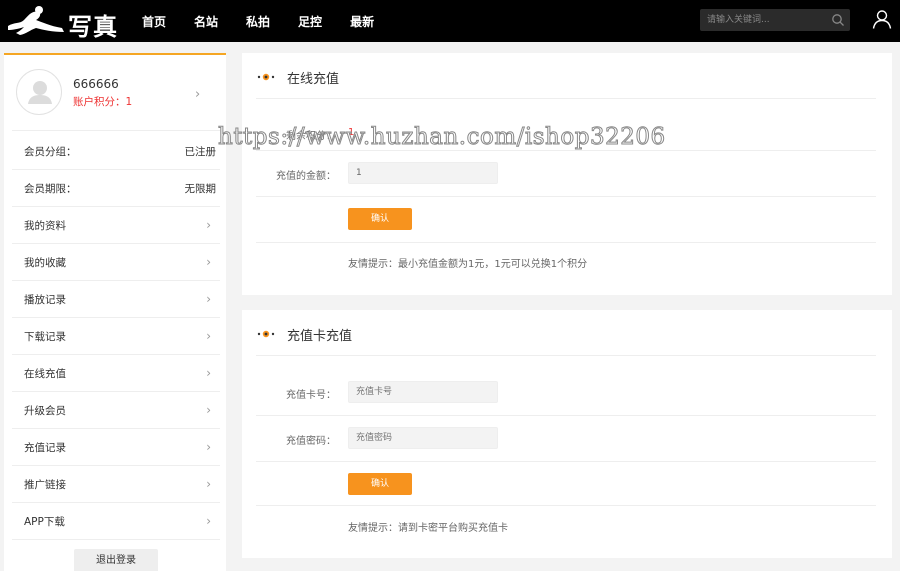 The image size is (900, 571). What do you see at coordinates (306, 176) in the screenshot?
I see `amount-label: 充值的金额：` at bounding box center [306, 176].